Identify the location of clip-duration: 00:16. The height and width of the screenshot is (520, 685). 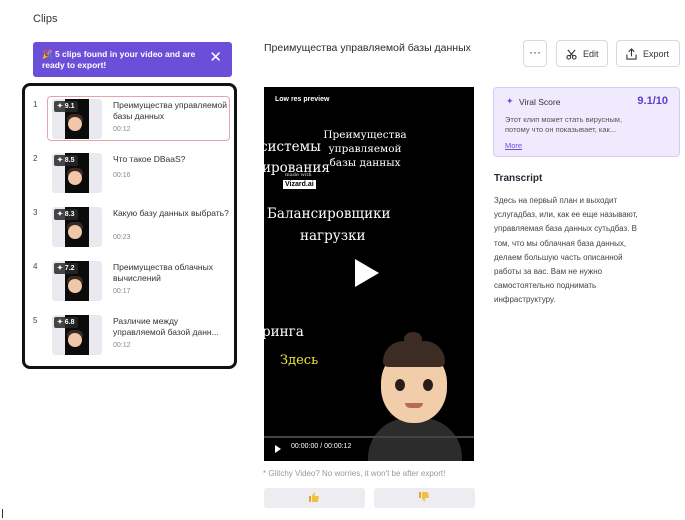
(122, 175).